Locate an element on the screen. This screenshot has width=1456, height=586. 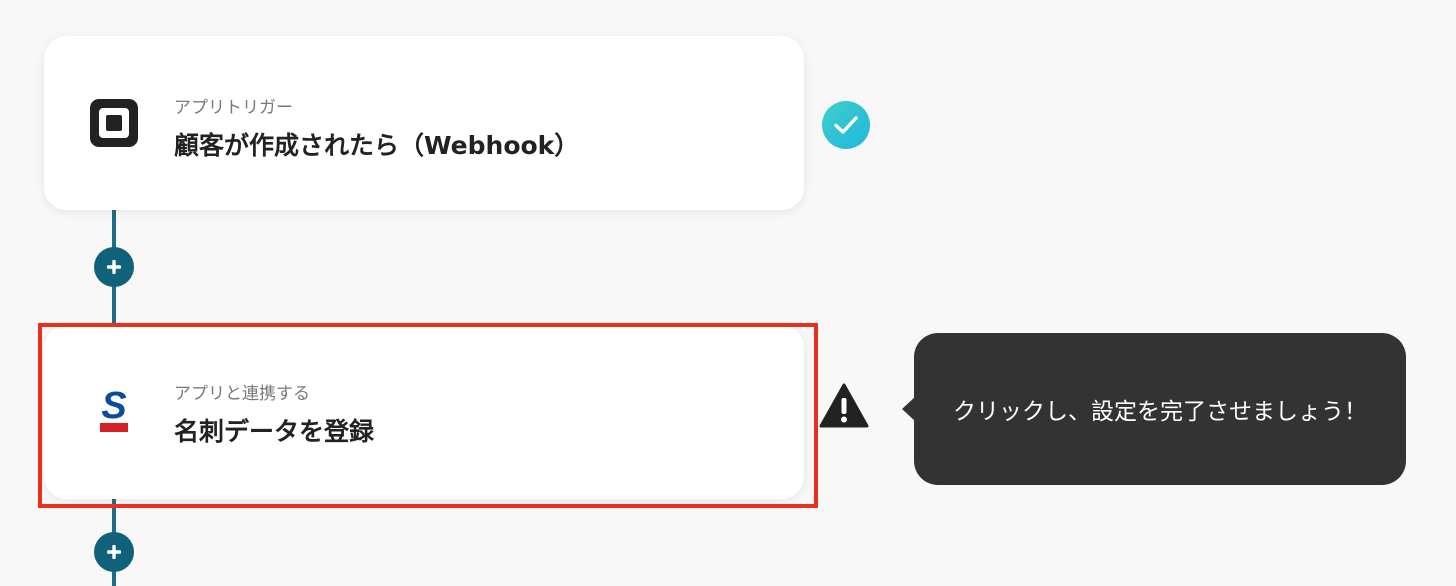
square-logo-icon is located at coordinates (114, 123).